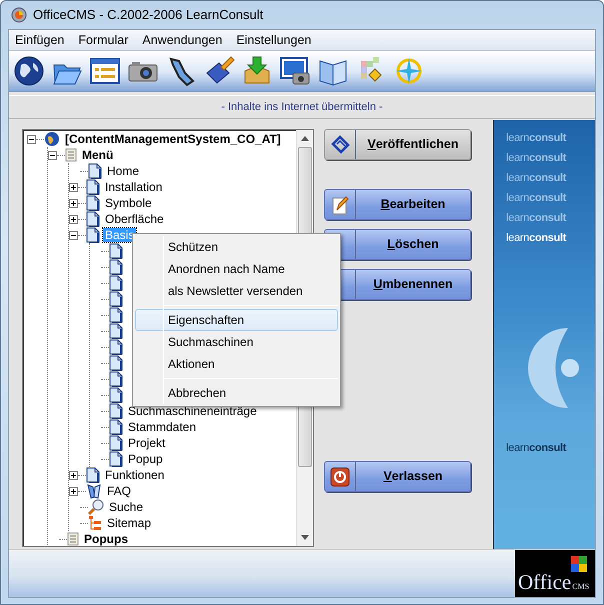 Image resolution: width=604 pixels, height=605 pixels. What do you see at coordinates (302, 107) in the screenshot?
I see `subtitle-text: - Inhalte ins Internet übermitteln -` at bounding box center [302, 107].